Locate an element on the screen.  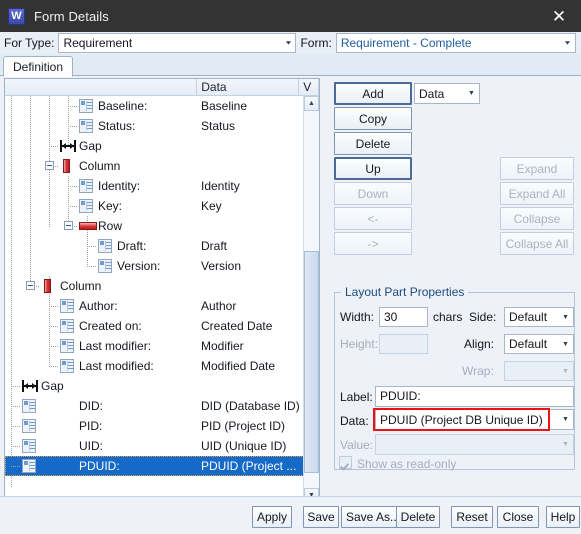
side-value: Default is located at coordinates (528, 317).